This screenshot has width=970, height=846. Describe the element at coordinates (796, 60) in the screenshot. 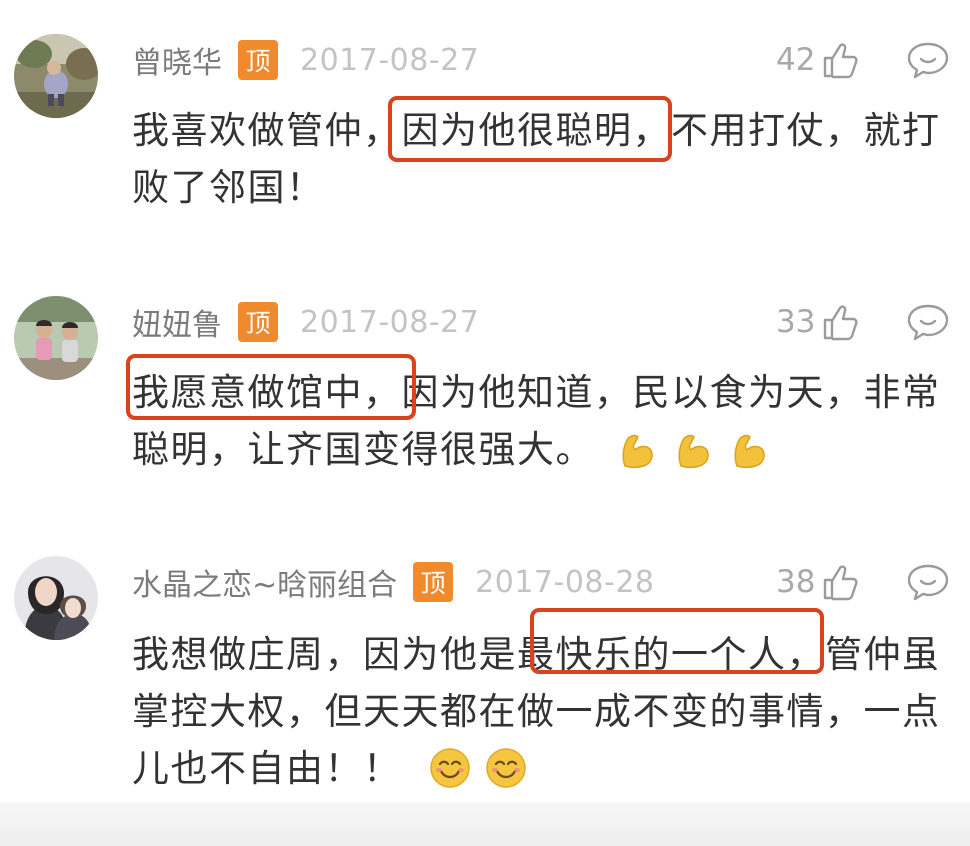

I see `like-count: 42` at that location.